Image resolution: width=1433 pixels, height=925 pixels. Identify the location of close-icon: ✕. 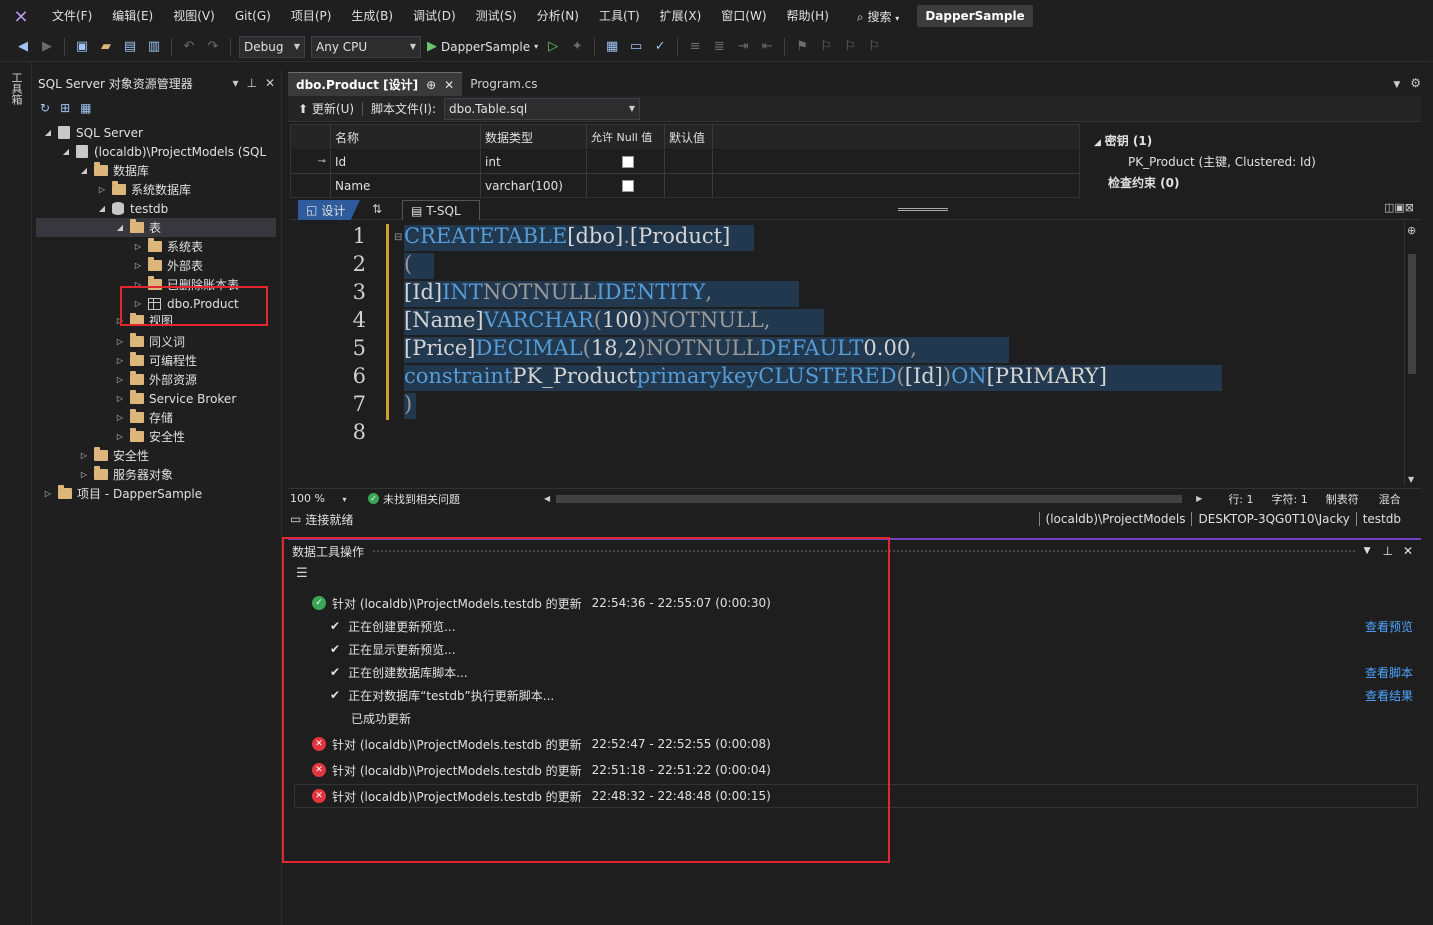
(270, 83).